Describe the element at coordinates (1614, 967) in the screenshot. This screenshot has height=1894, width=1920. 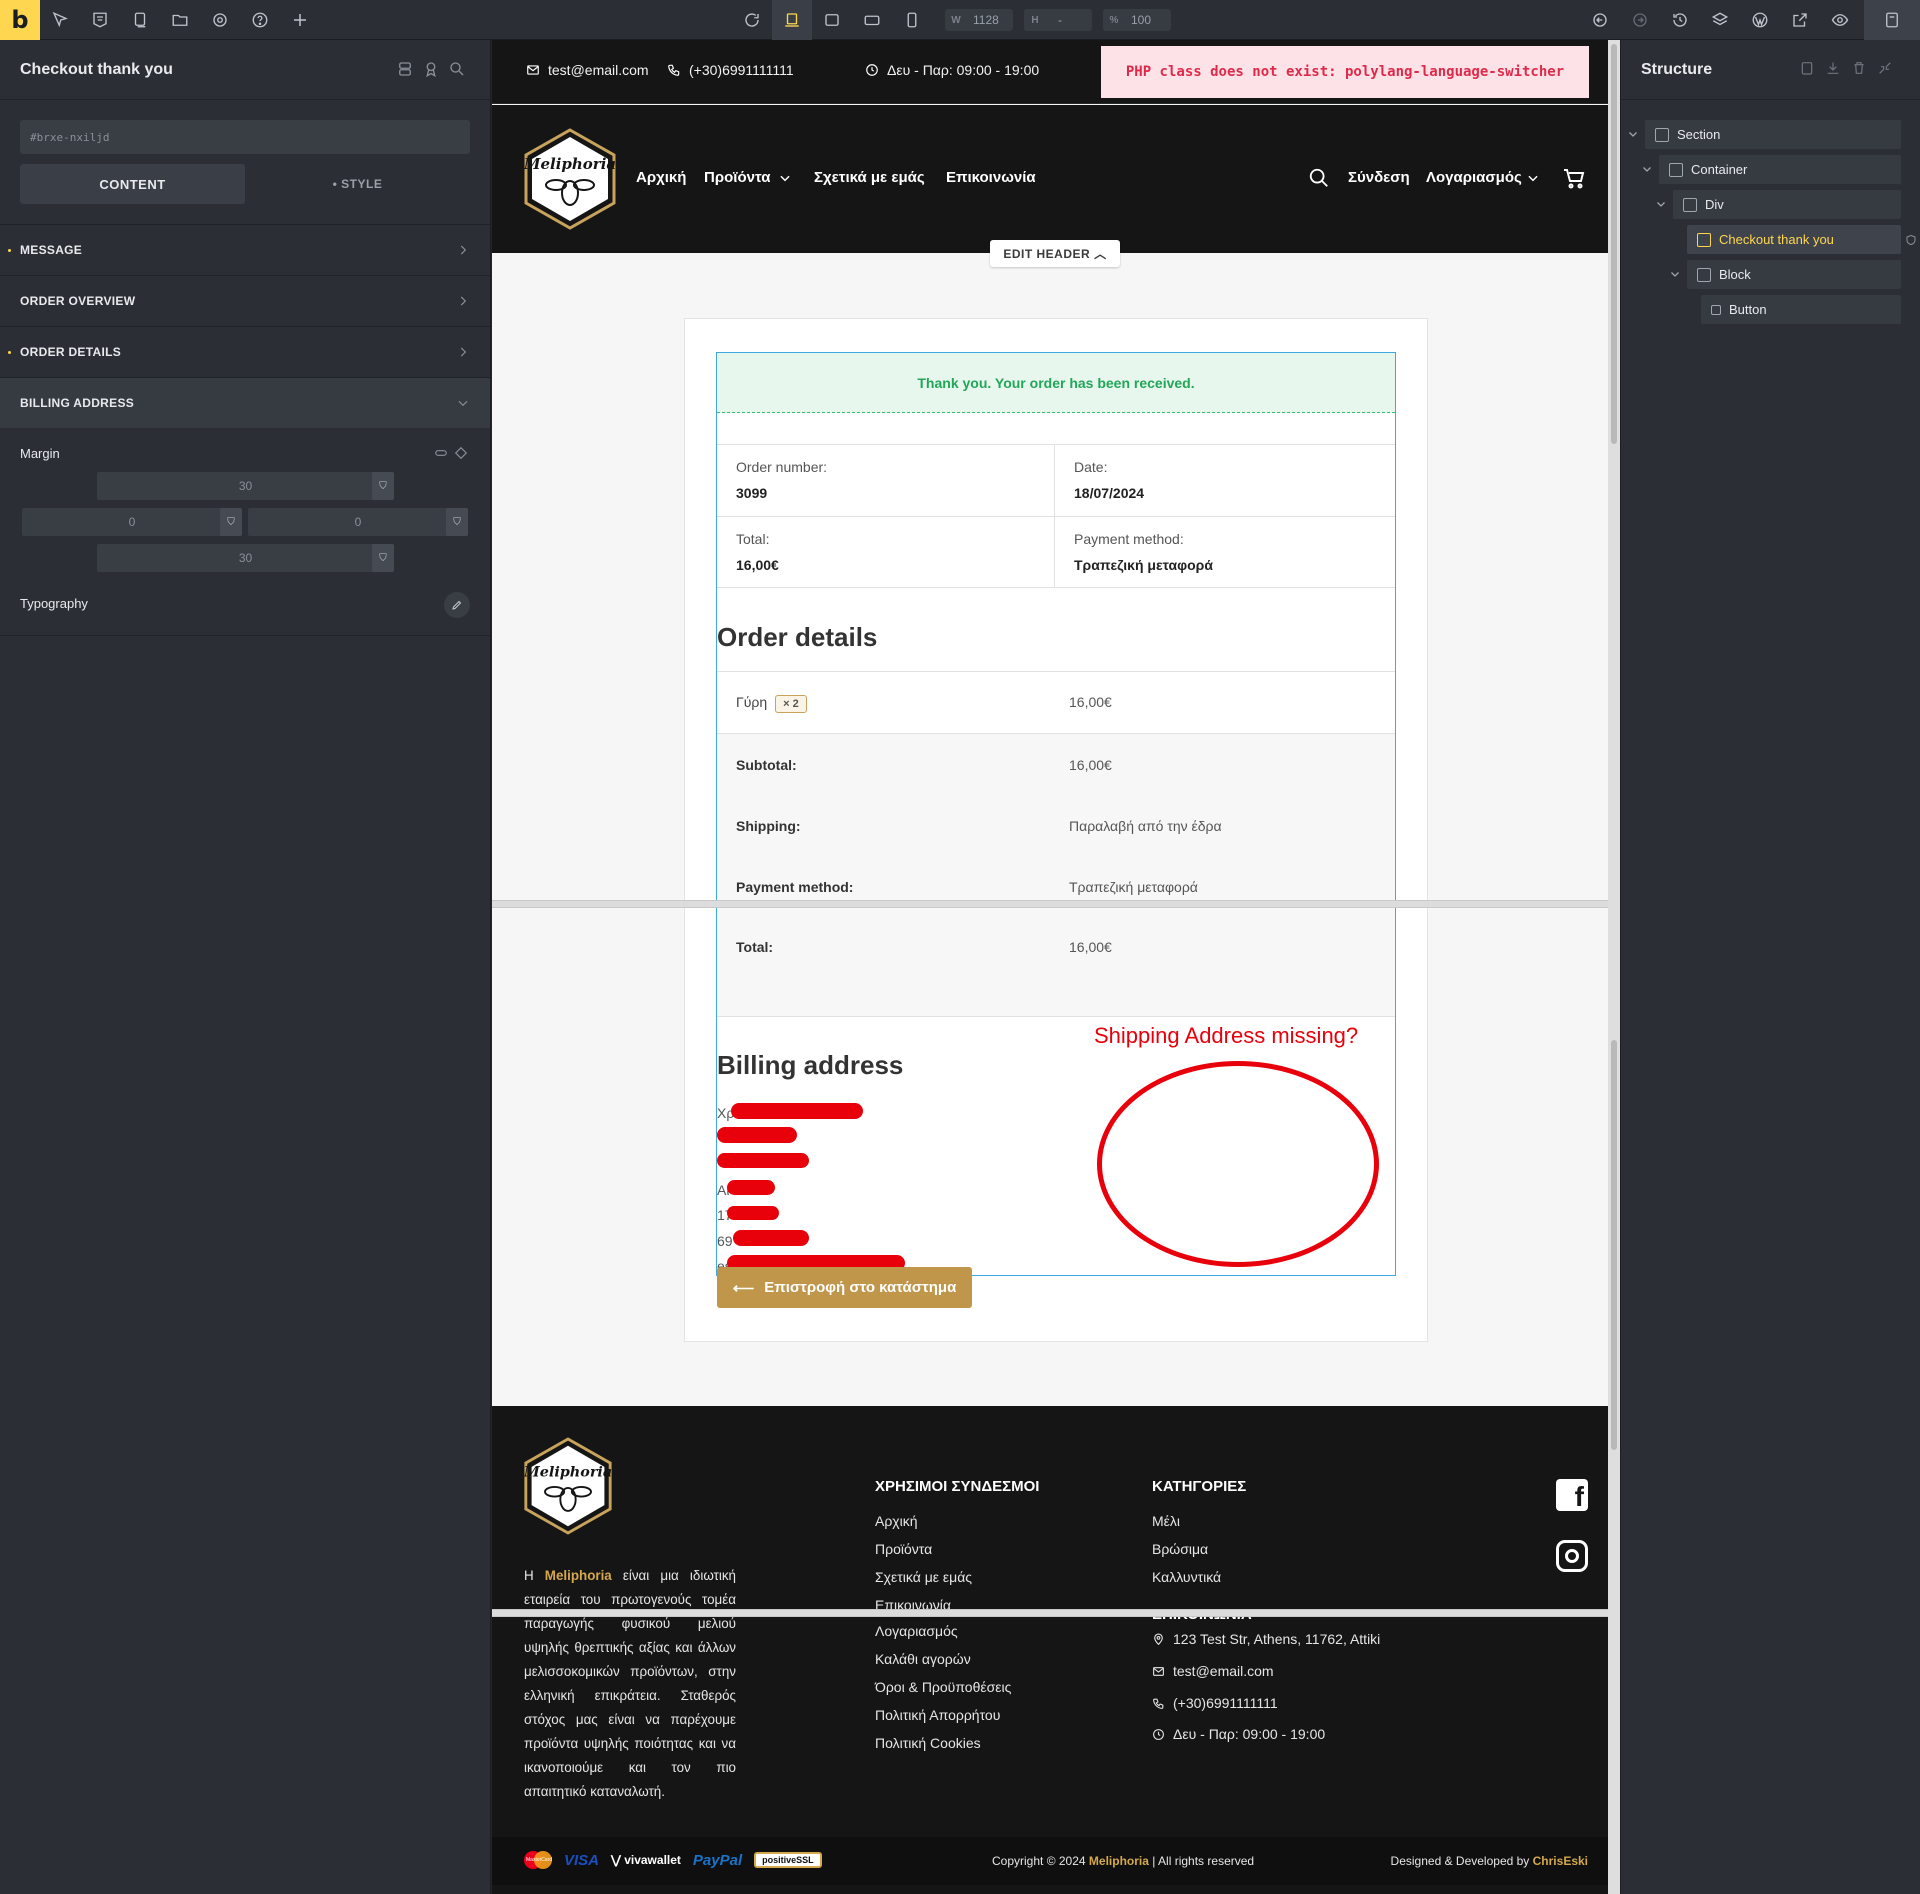
I see `canvas-scrollbar` at that location.